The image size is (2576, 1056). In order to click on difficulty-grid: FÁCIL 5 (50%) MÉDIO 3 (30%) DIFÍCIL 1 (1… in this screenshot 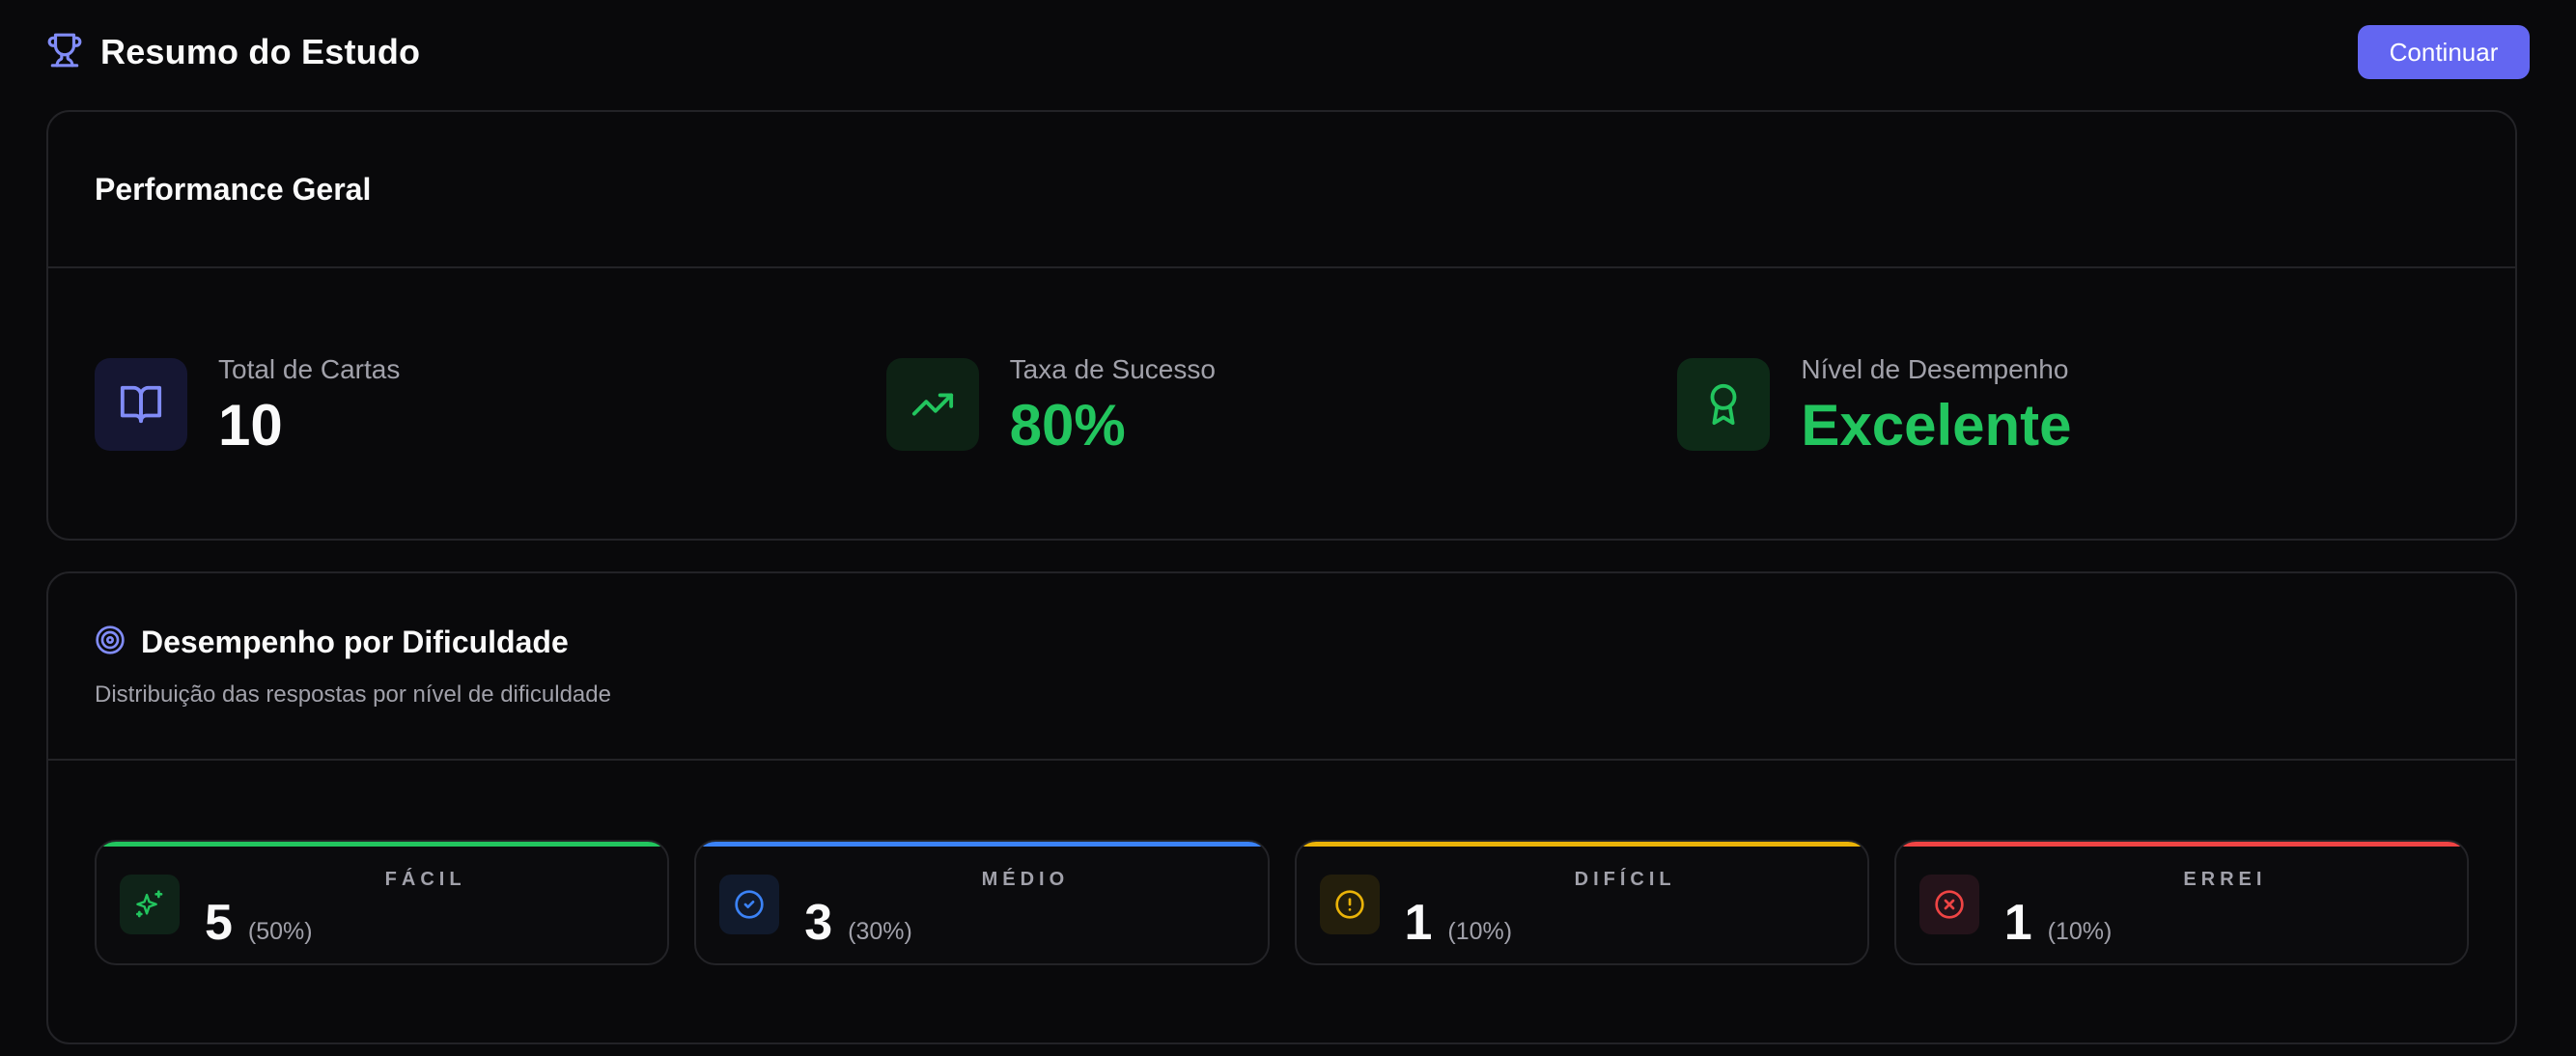, I will do `click(1282, 902)`.